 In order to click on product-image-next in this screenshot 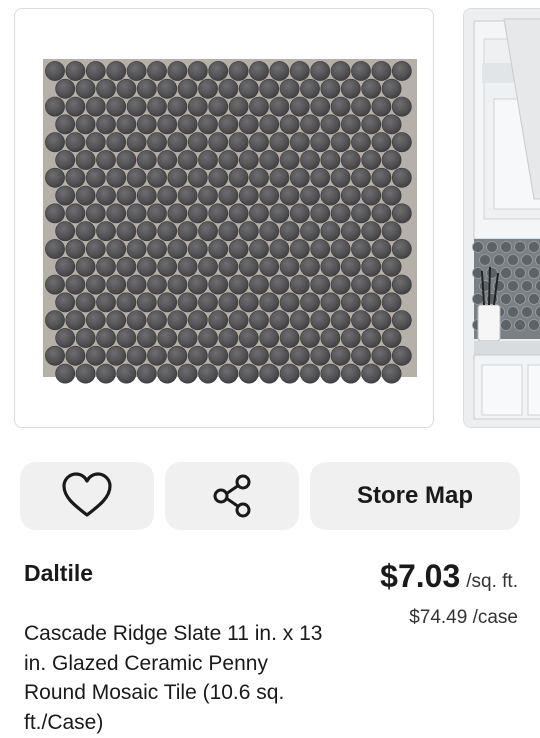, I will do `click(501, 218)`.